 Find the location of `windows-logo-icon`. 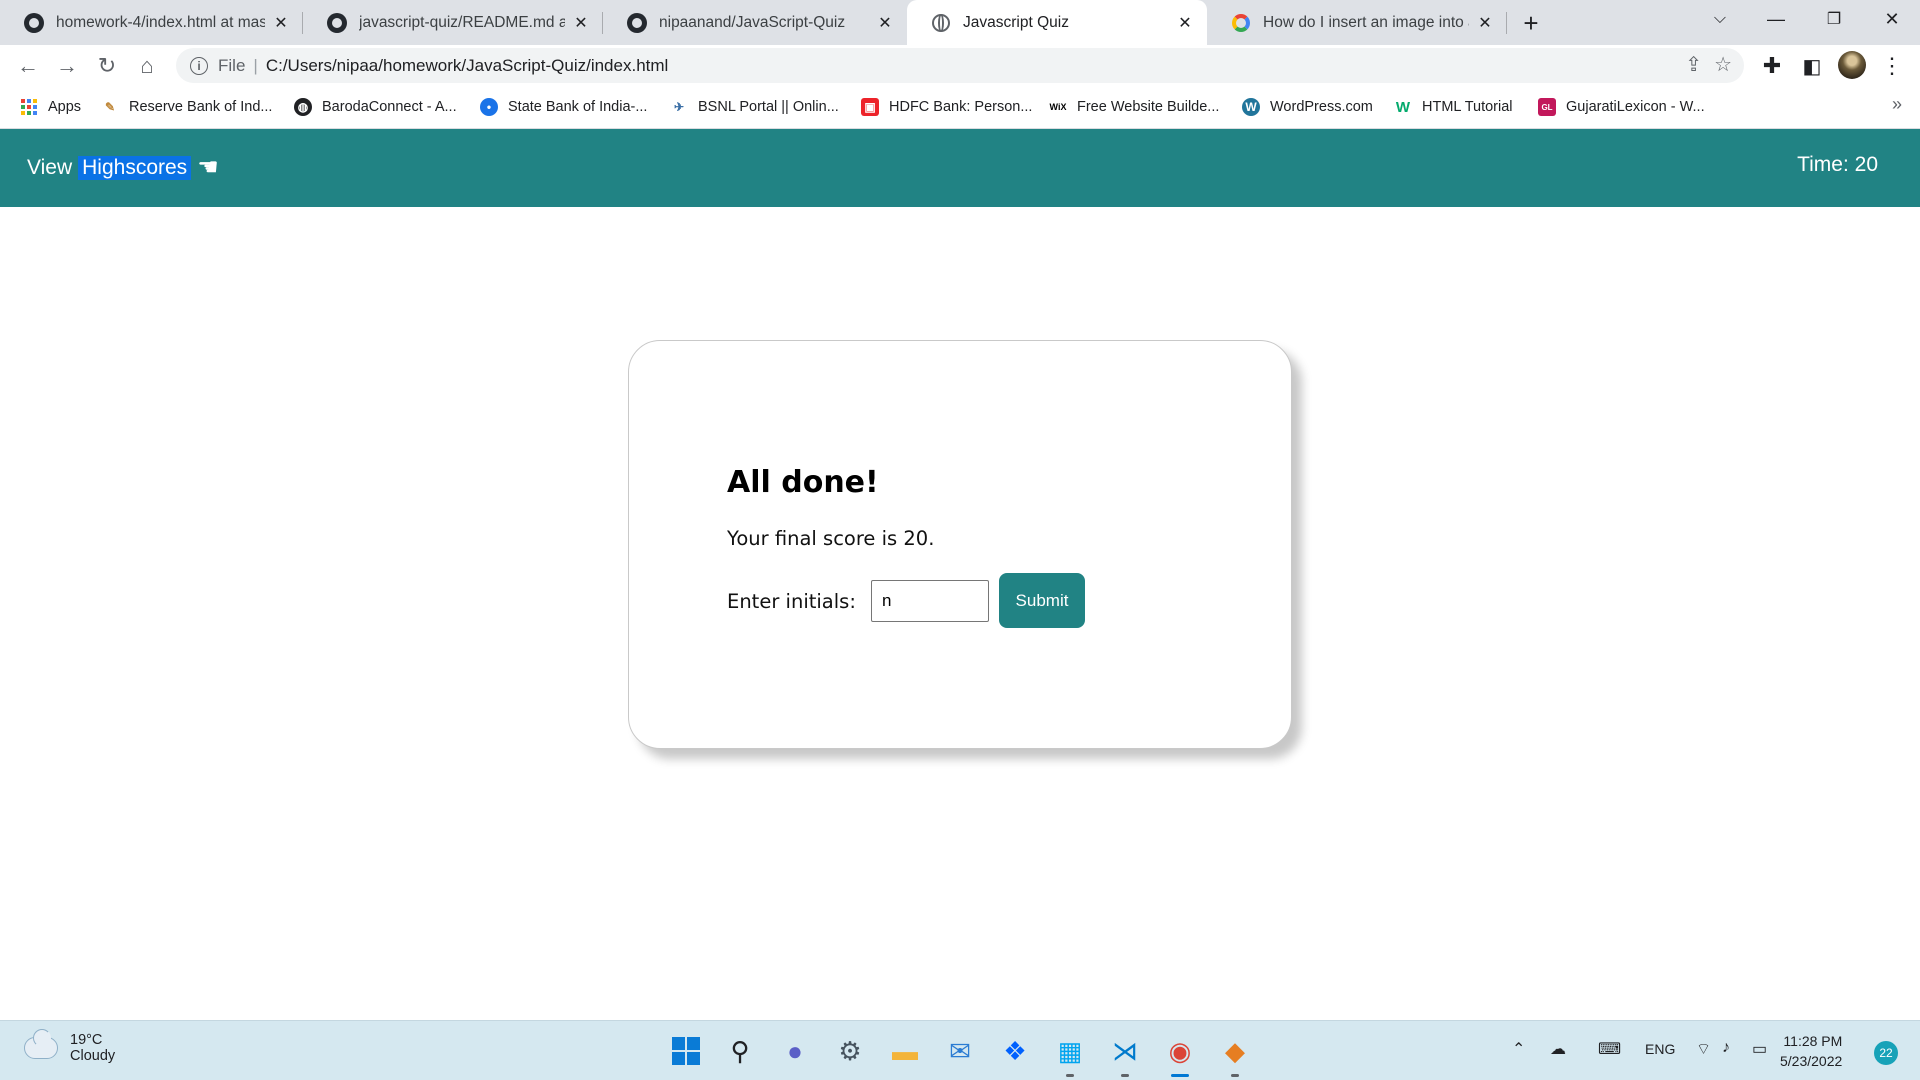

windows-logo-icon is located at coordinates (686, 1051).